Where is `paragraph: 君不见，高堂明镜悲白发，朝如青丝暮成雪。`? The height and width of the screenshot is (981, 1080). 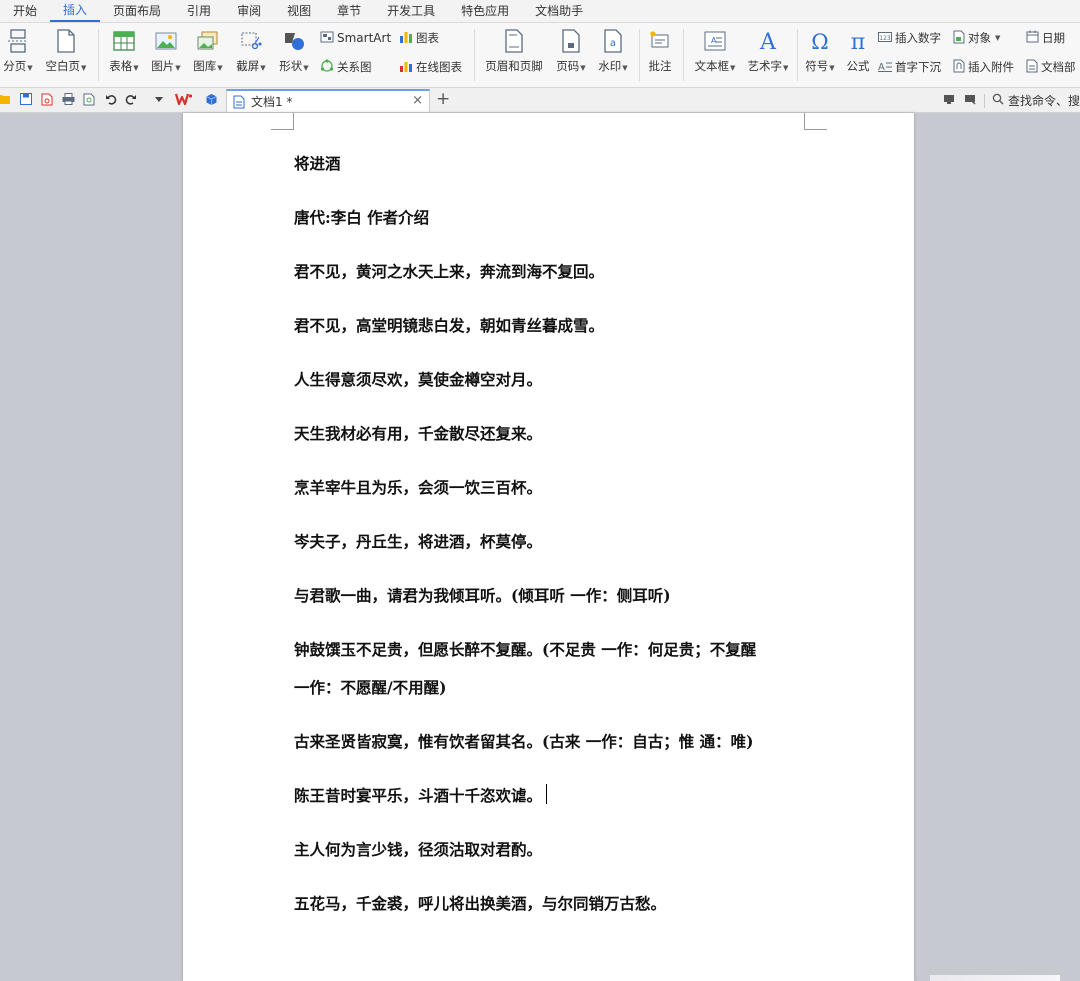
paragraph: 君不见，高堂明镜悲白发，朝如青丝暮成雪。 is located at coordinates (554, 326).